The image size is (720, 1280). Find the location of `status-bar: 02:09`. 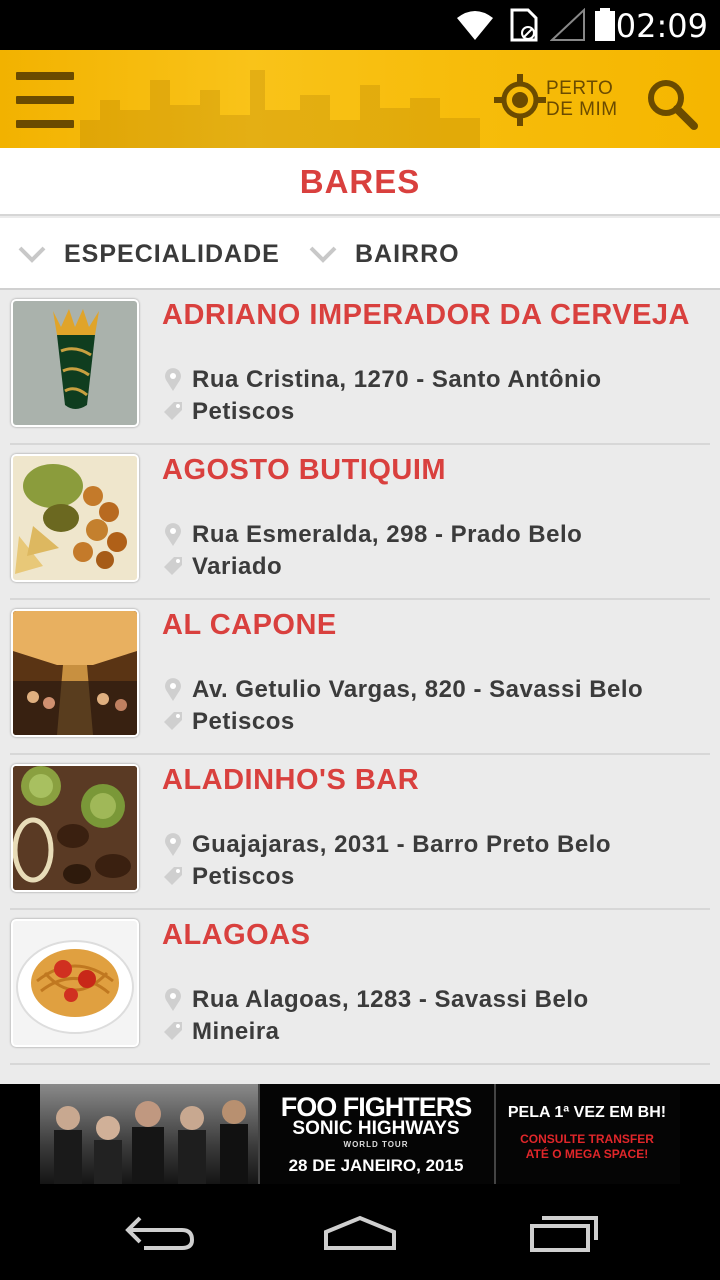

status-bar: 02:09 is located at coordinates (360, 25).